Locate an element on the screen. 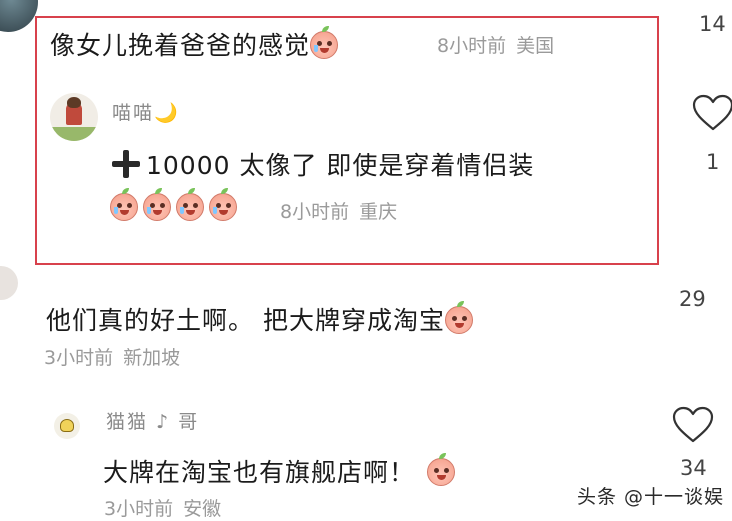 This screenshot has width=732, height=521. reply-username: 喵喵🌙 is located at coordinates (146, 111).